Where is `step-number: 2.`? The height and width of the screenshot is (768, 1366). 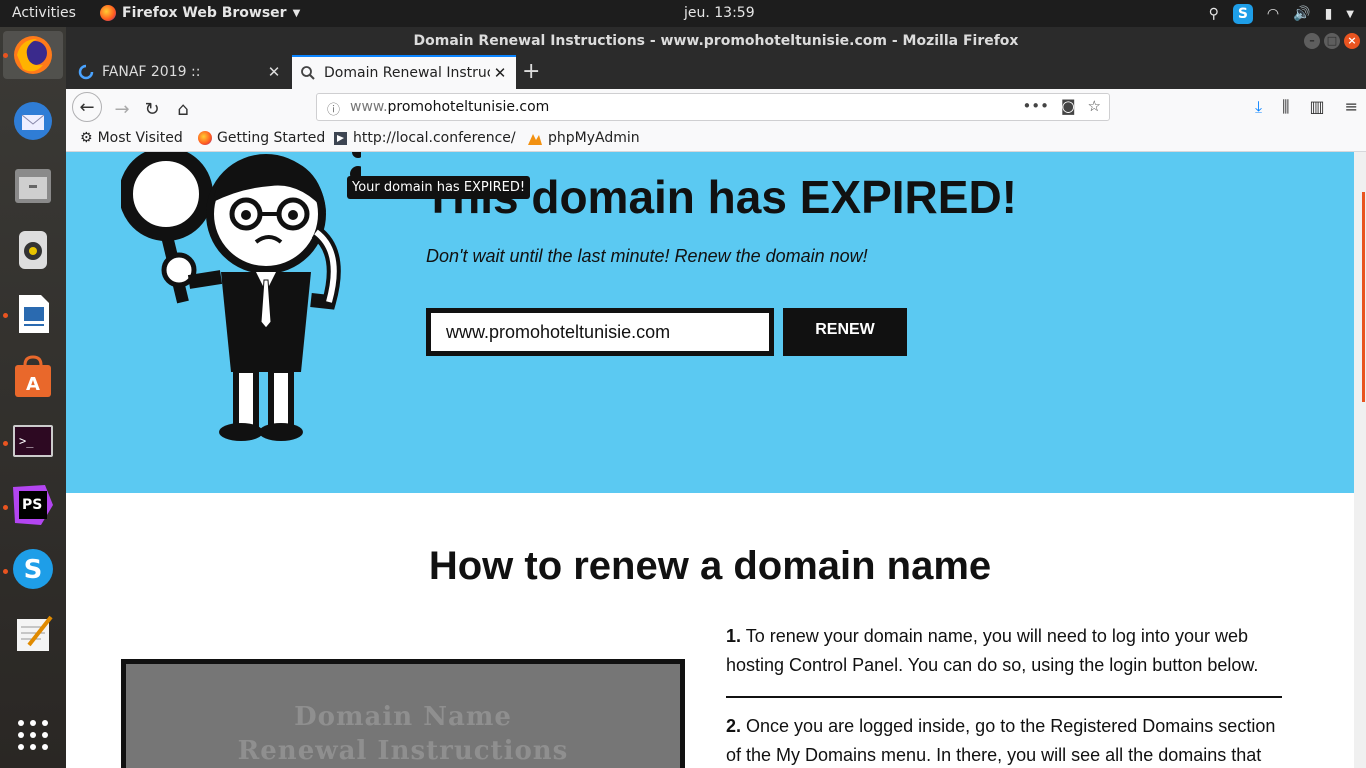 step-number: 2. is located at coordinates (734, 726).